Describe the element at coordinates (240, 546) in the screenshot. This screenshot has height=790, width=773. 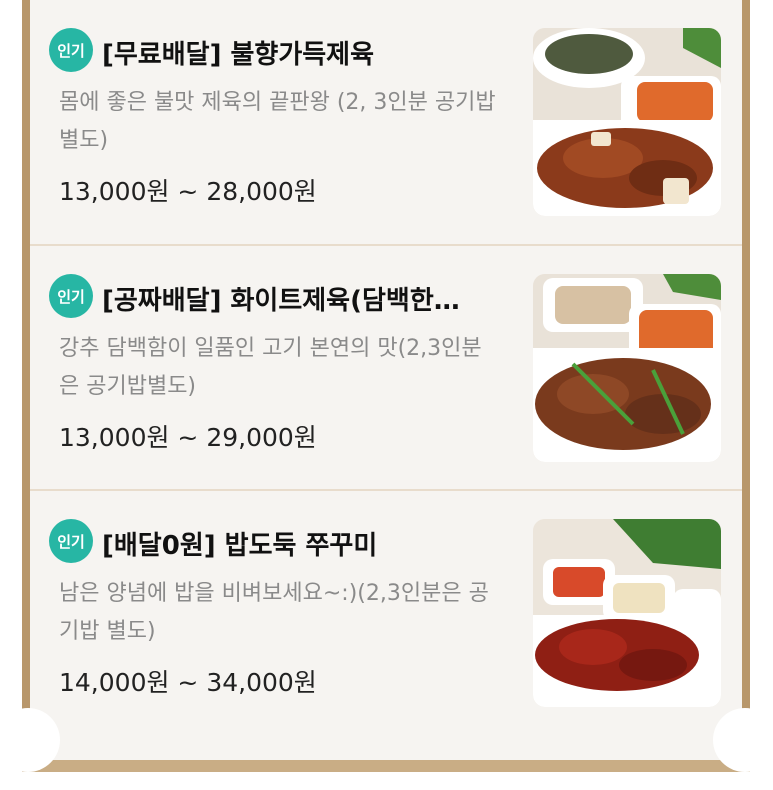
I see `menu-item-title: [배달0원] 밥도둑 쭈꾸미` at that location.